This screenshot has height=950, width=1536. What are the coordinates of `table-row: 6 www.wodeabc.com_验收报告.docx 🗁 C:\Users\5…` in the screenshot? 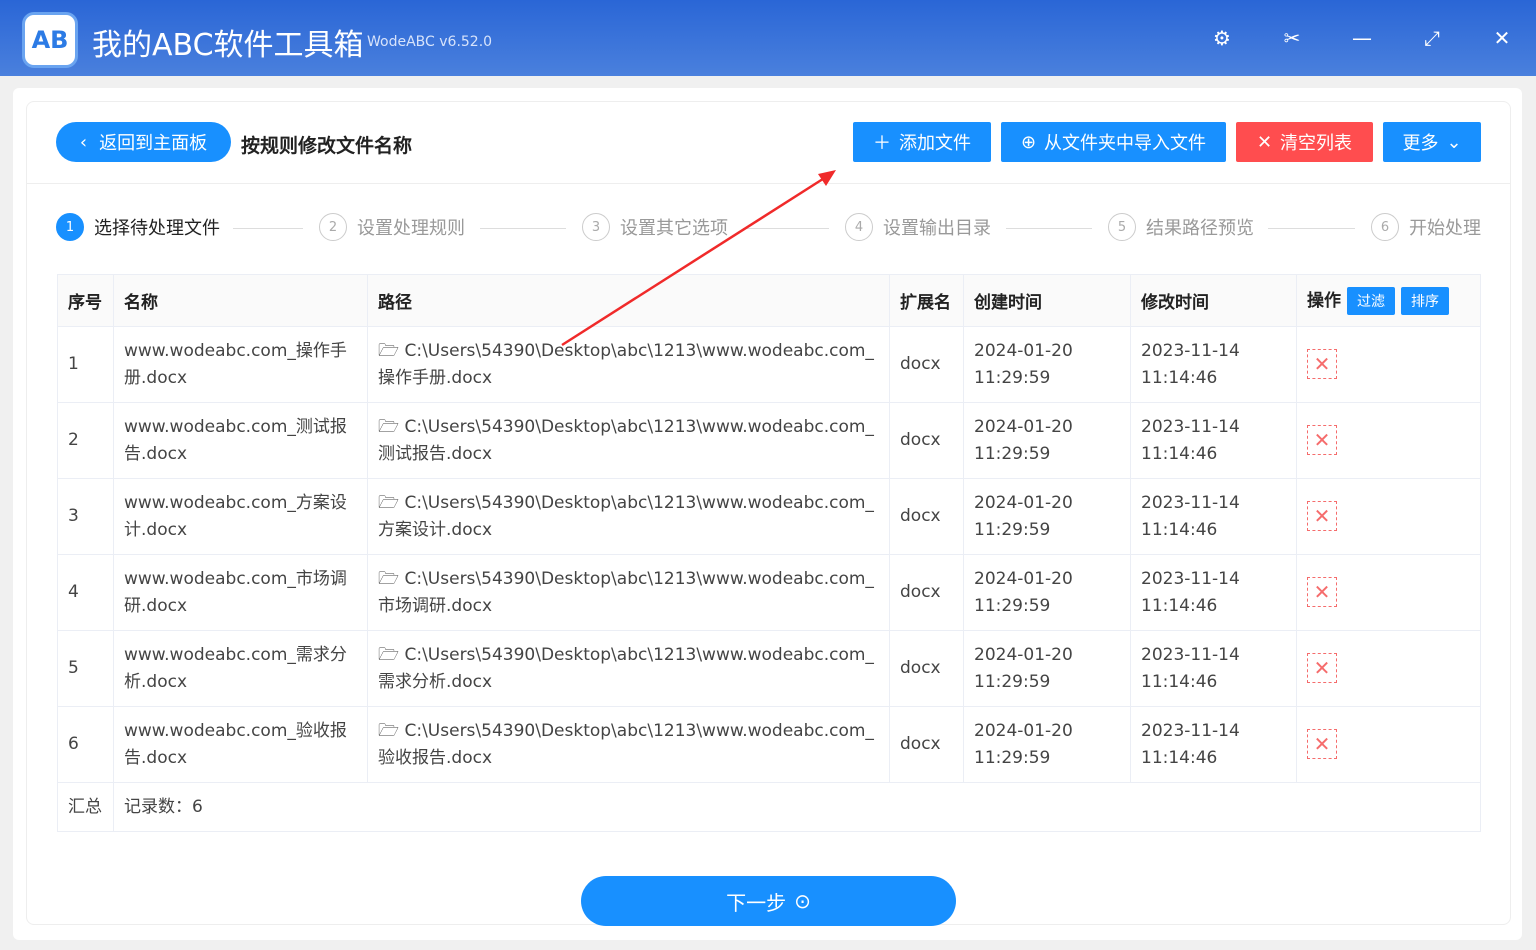 It's located at (769, 744).